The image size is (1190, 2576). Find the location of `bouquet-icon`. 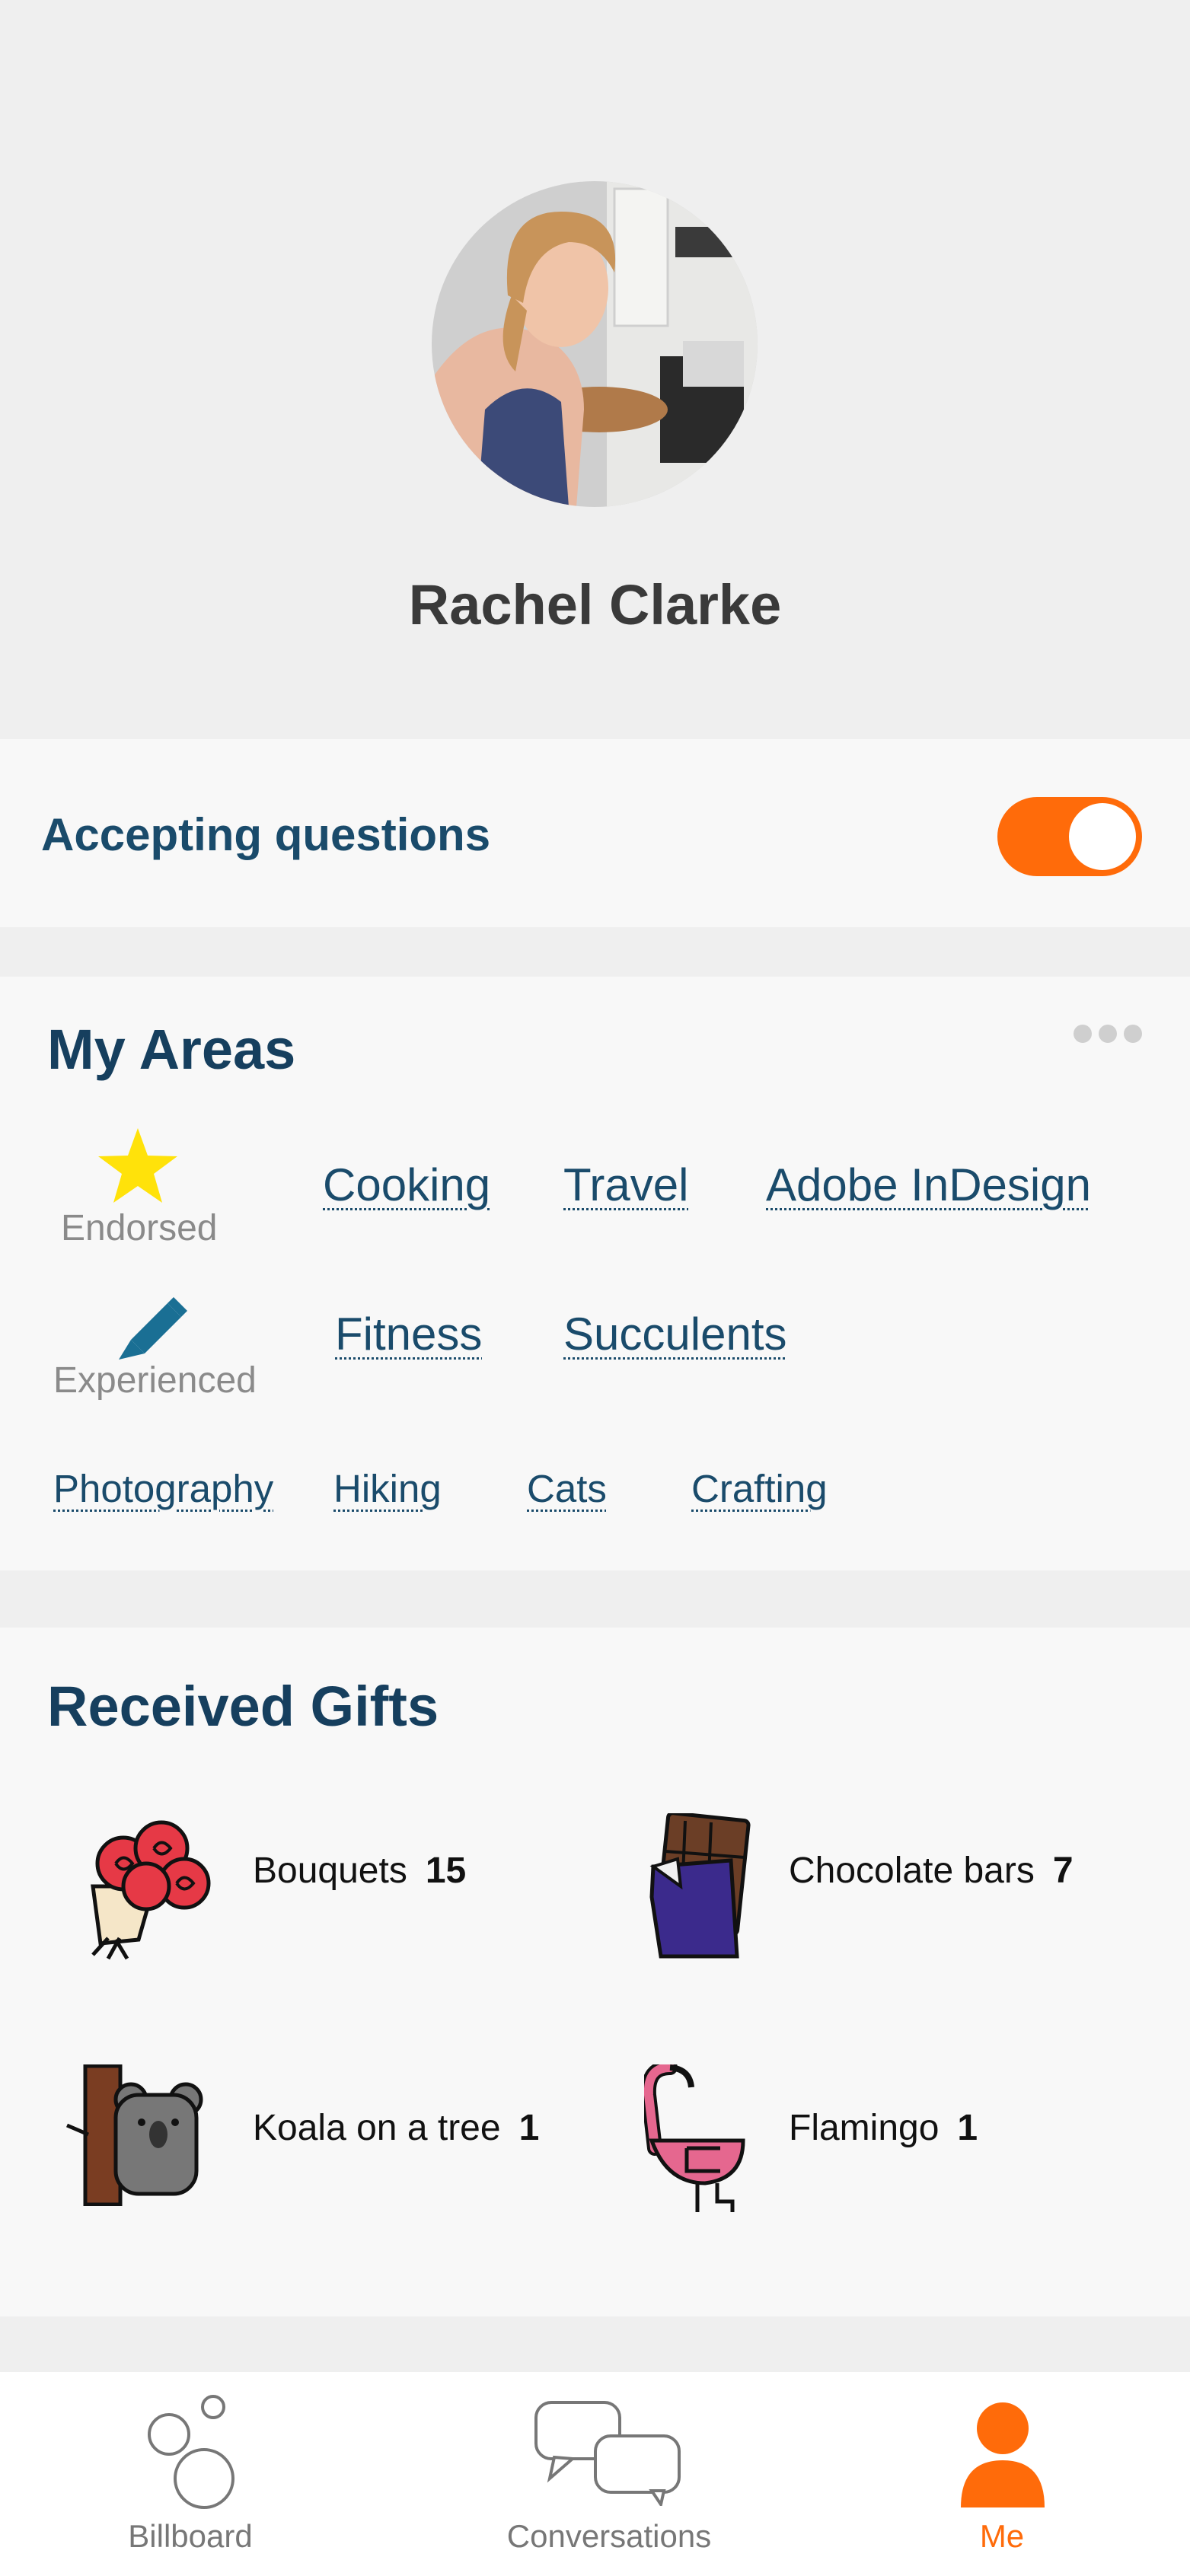

bouquet-icon is located at coordinates (151, 1890).